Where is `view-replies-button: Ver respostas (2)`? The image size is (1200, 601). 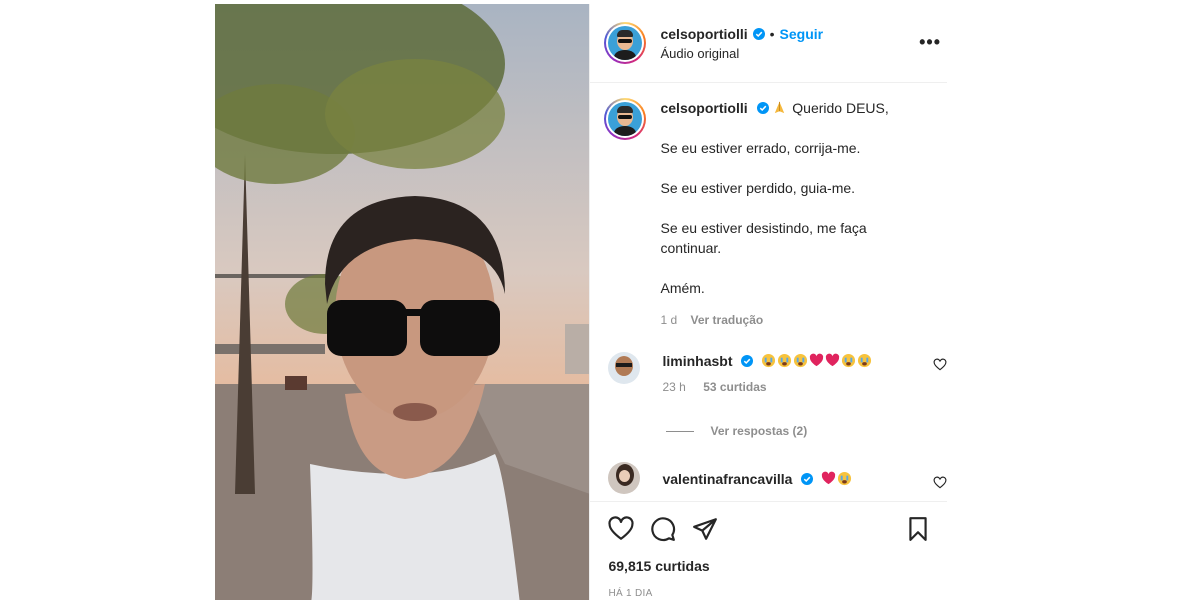
view-replies-button: Ver respostas (2) is located at coordinates (806, 431).